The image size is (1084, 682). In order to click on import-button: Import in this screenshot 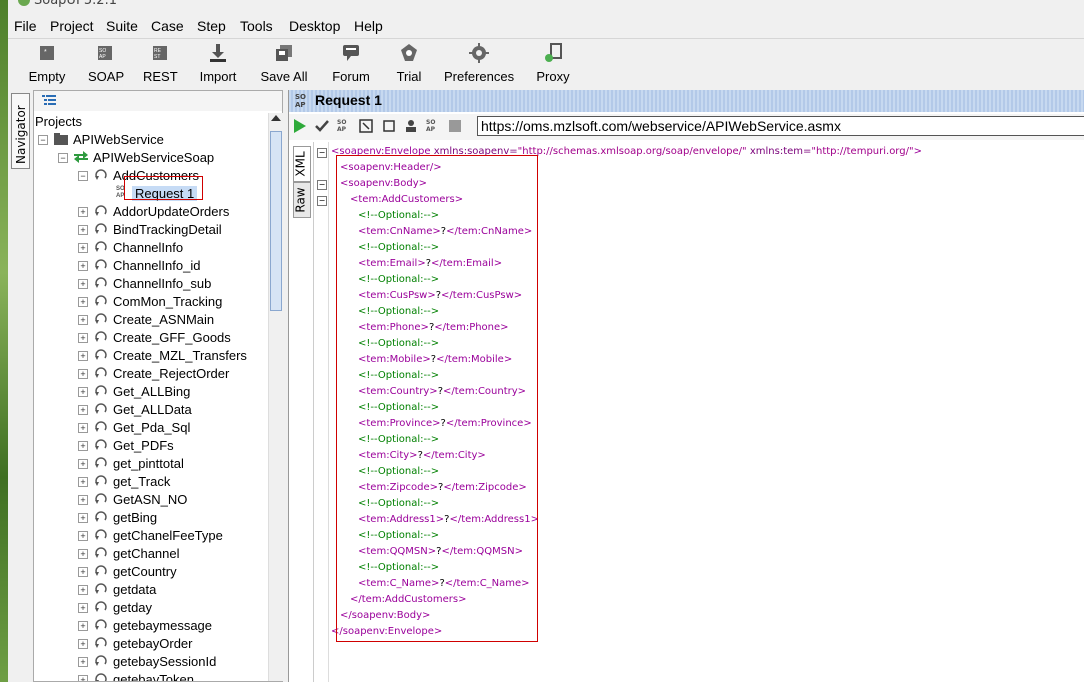, I will do `click(218, 63)`.